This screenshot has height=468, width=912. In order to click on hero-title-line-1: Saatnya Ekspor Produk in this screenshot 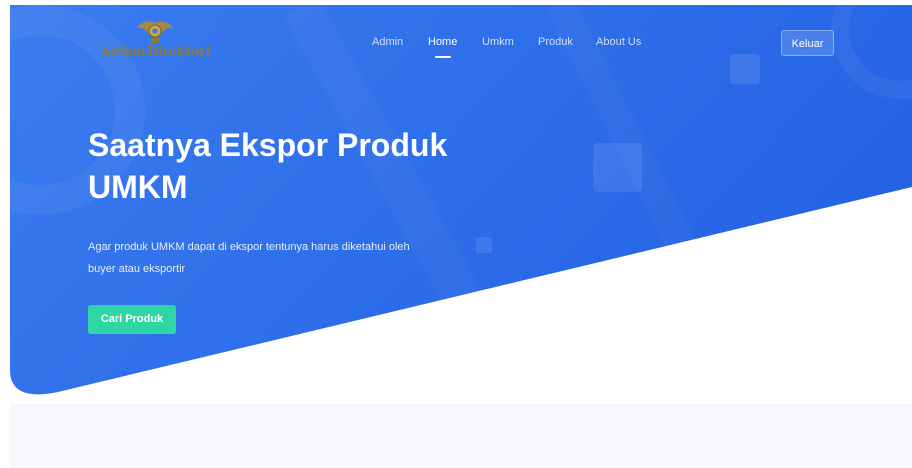, I will do `click(268, 145)`.